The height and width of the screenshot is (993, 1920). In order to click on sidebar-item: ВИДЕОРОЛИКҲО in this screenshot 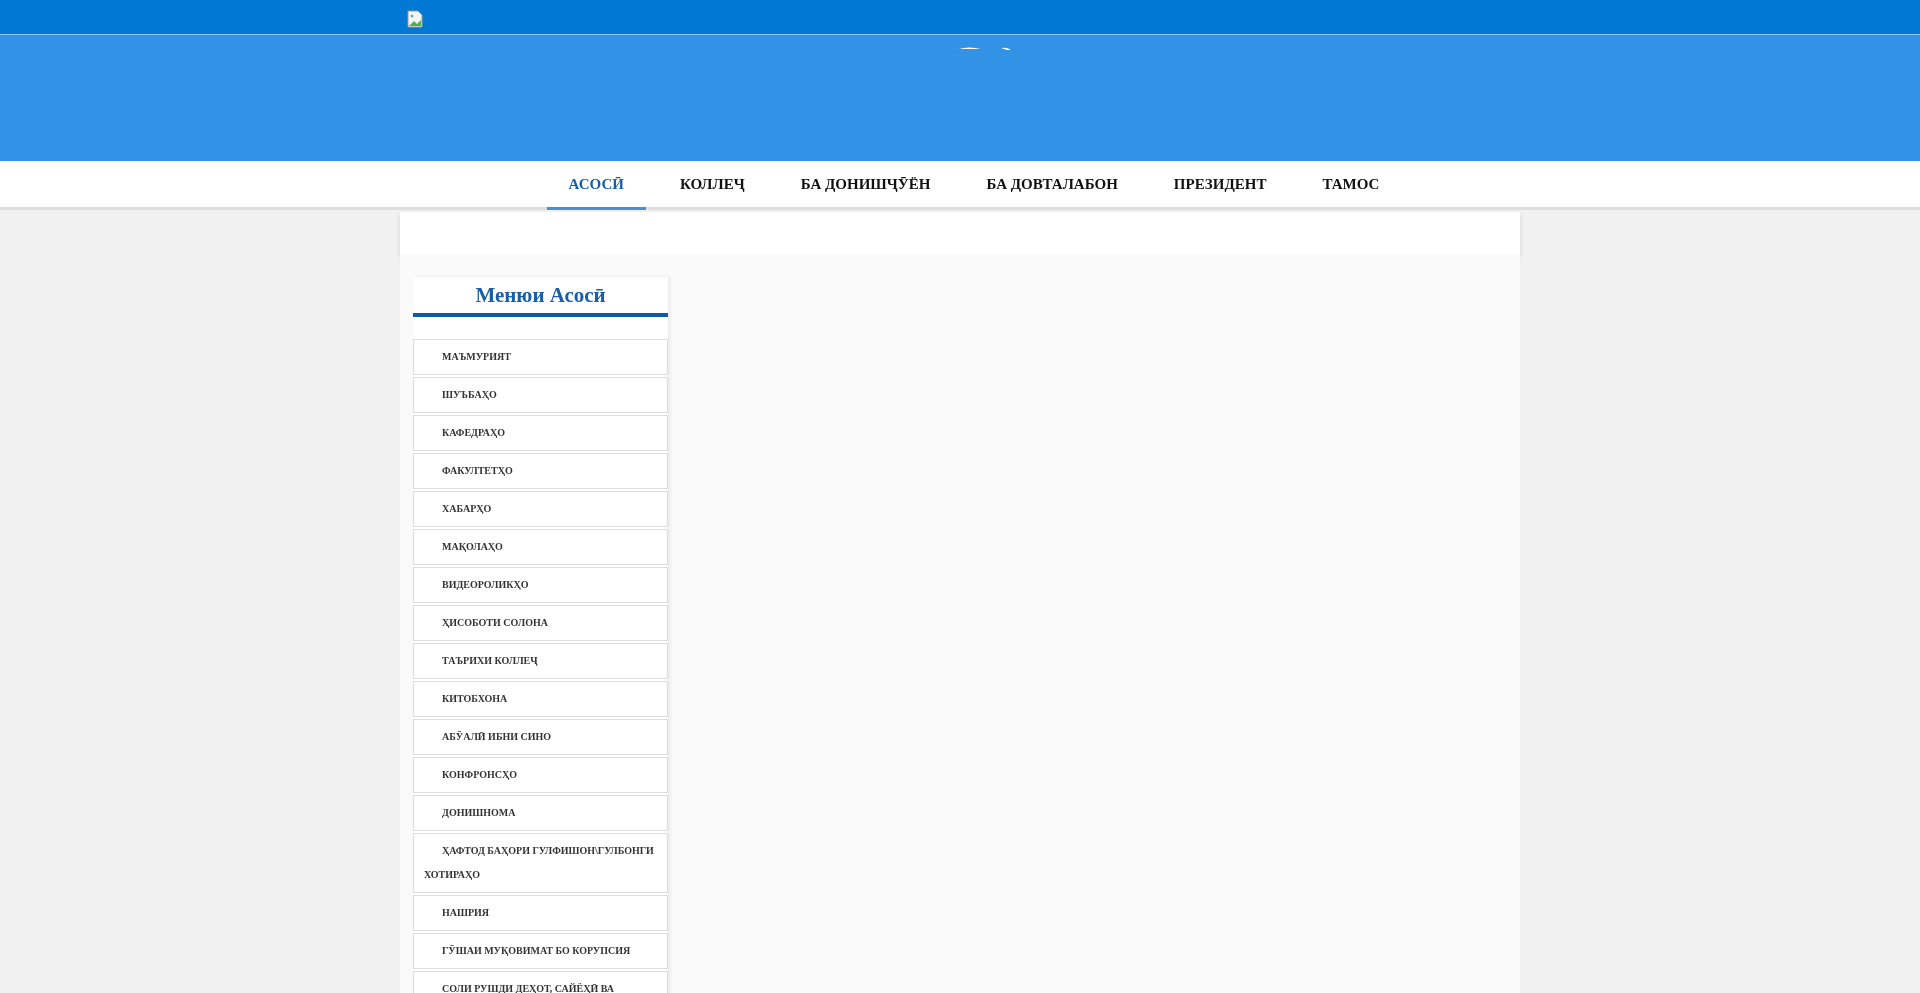, I will do `click(540, 585)`.